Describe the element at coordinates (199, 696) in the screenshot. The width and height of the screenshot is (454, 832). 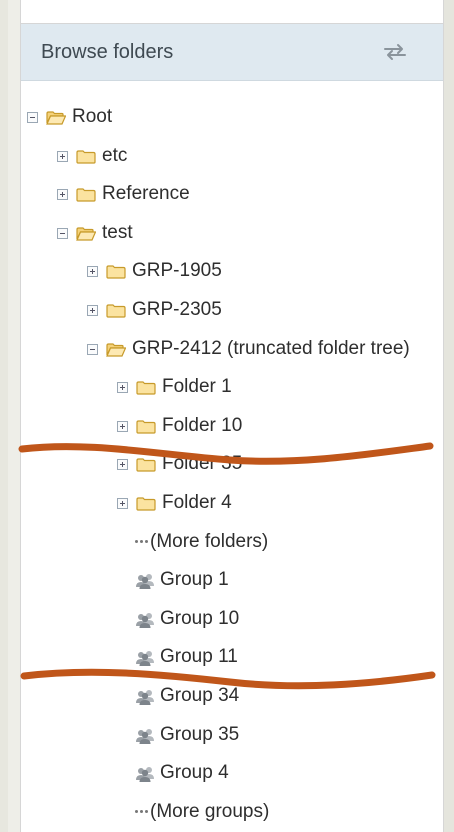
I see `tree-node-label: Group 34` at that location.